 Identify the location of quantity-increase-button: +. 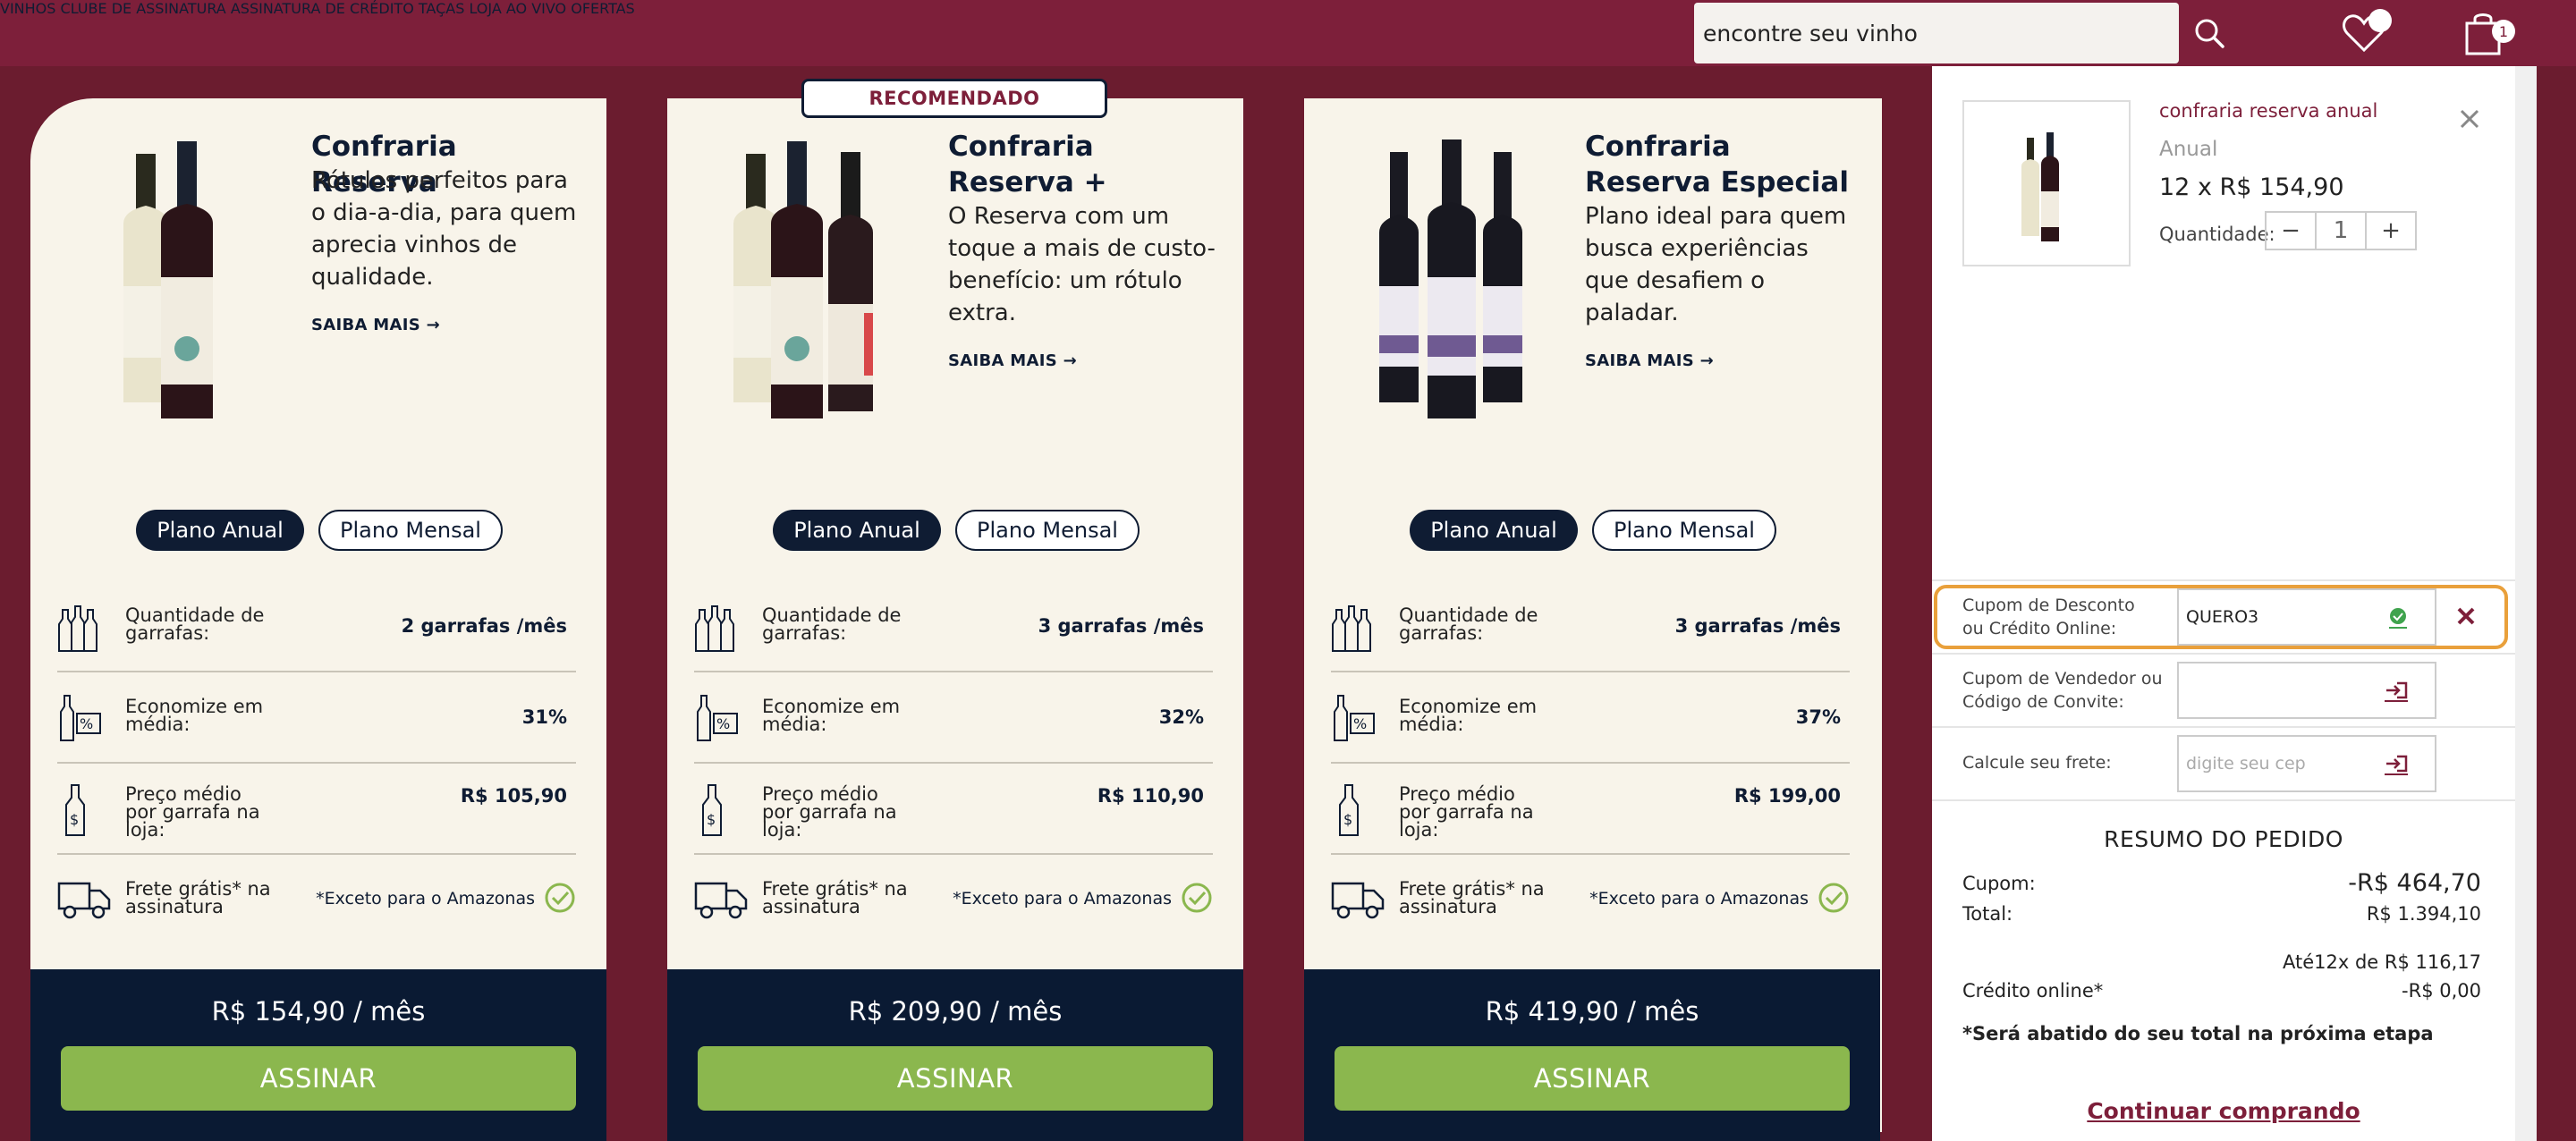
(2391, 231).